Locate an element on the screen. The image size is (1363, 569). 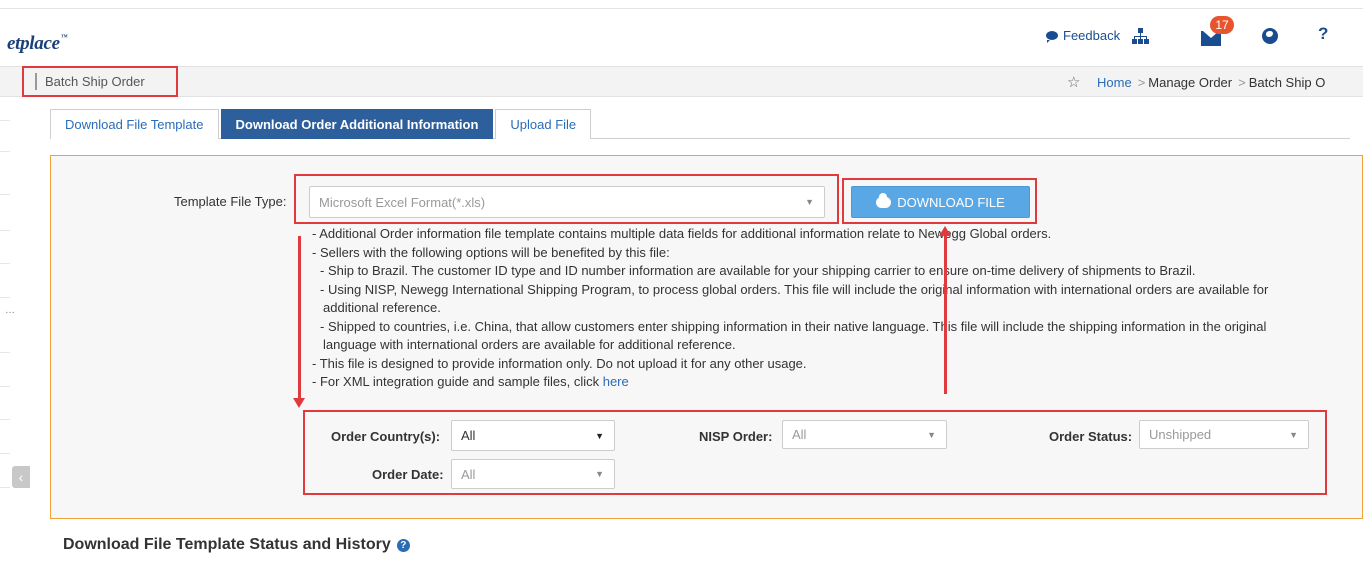
nisp-order-value: All is located at coordinates (799, 434).